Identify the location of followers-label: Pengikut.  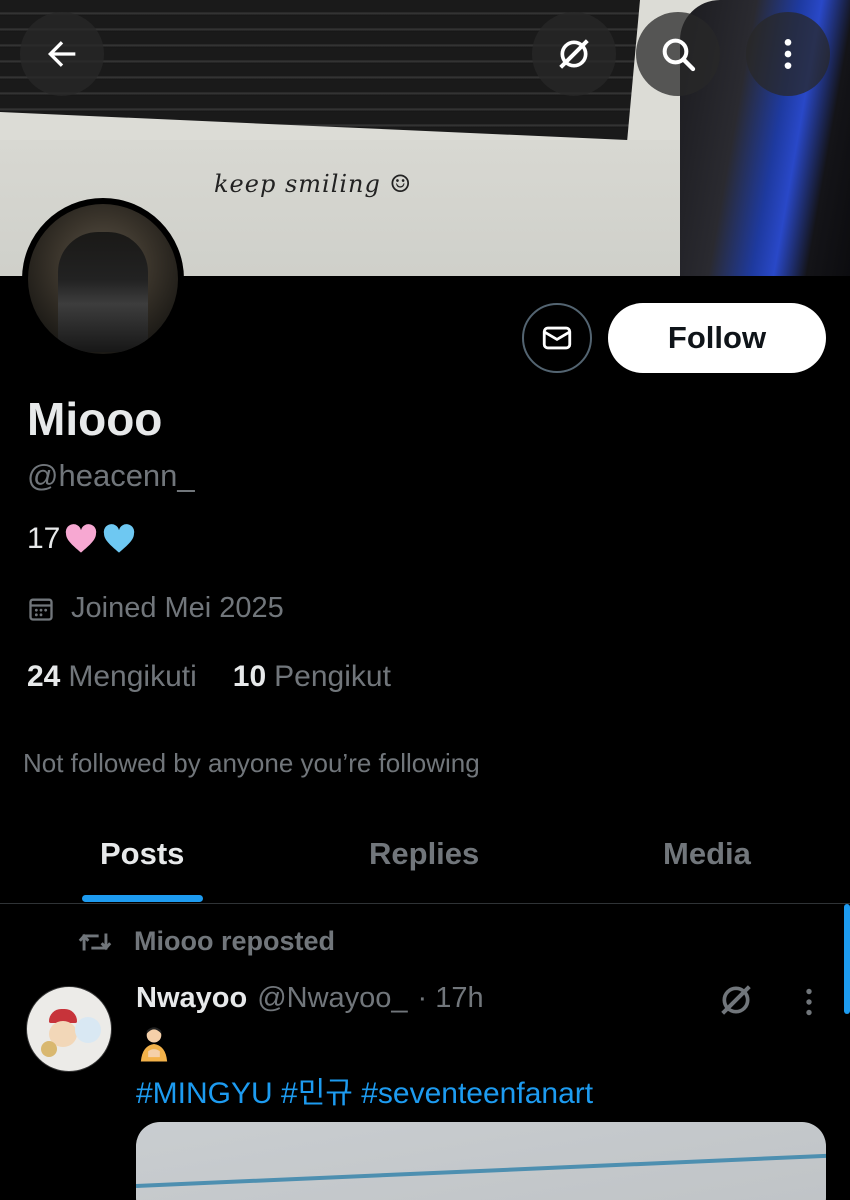
(332, 676).